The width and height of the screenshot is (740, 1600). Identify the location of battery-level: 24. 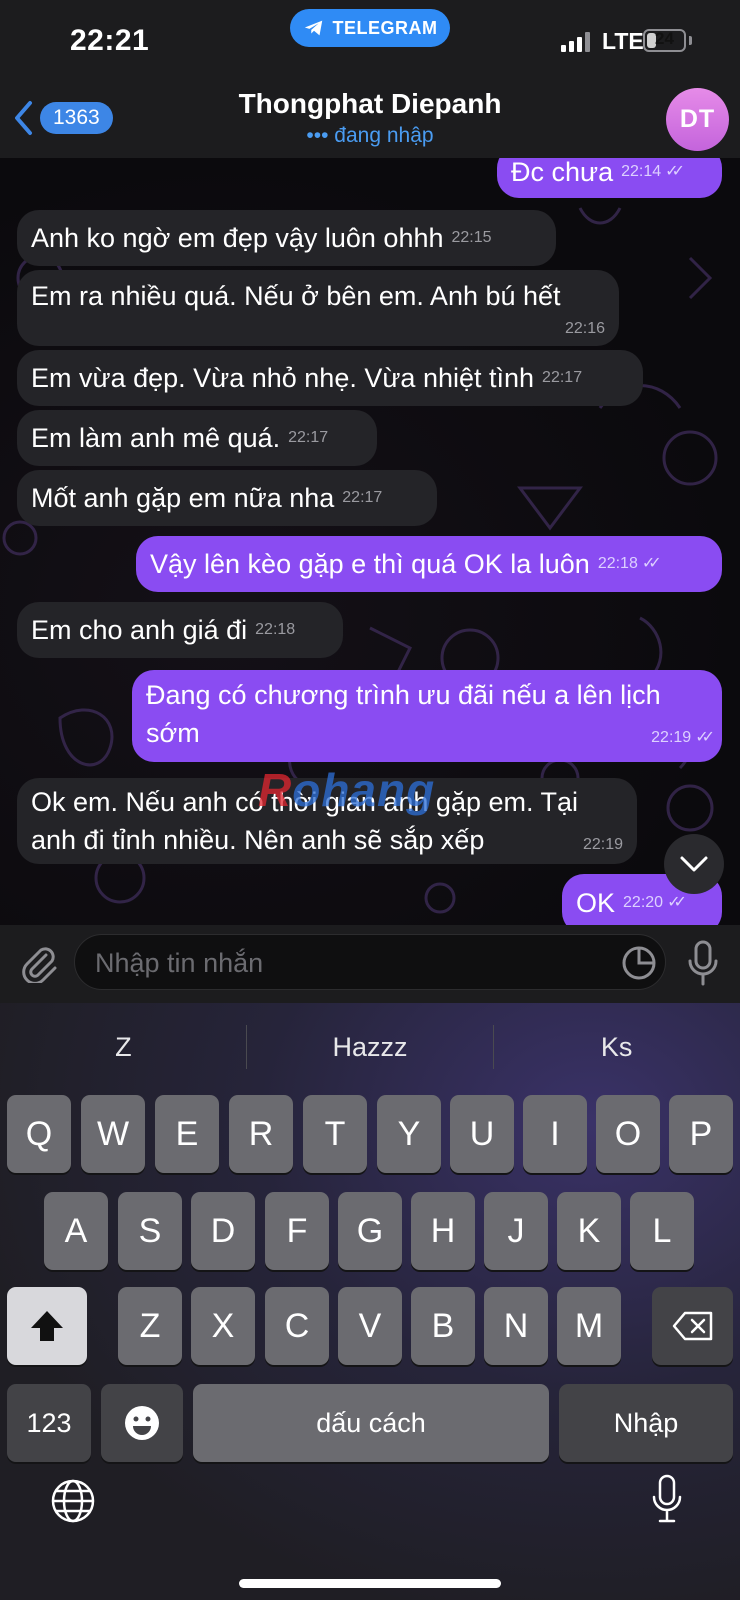
(664, 38).